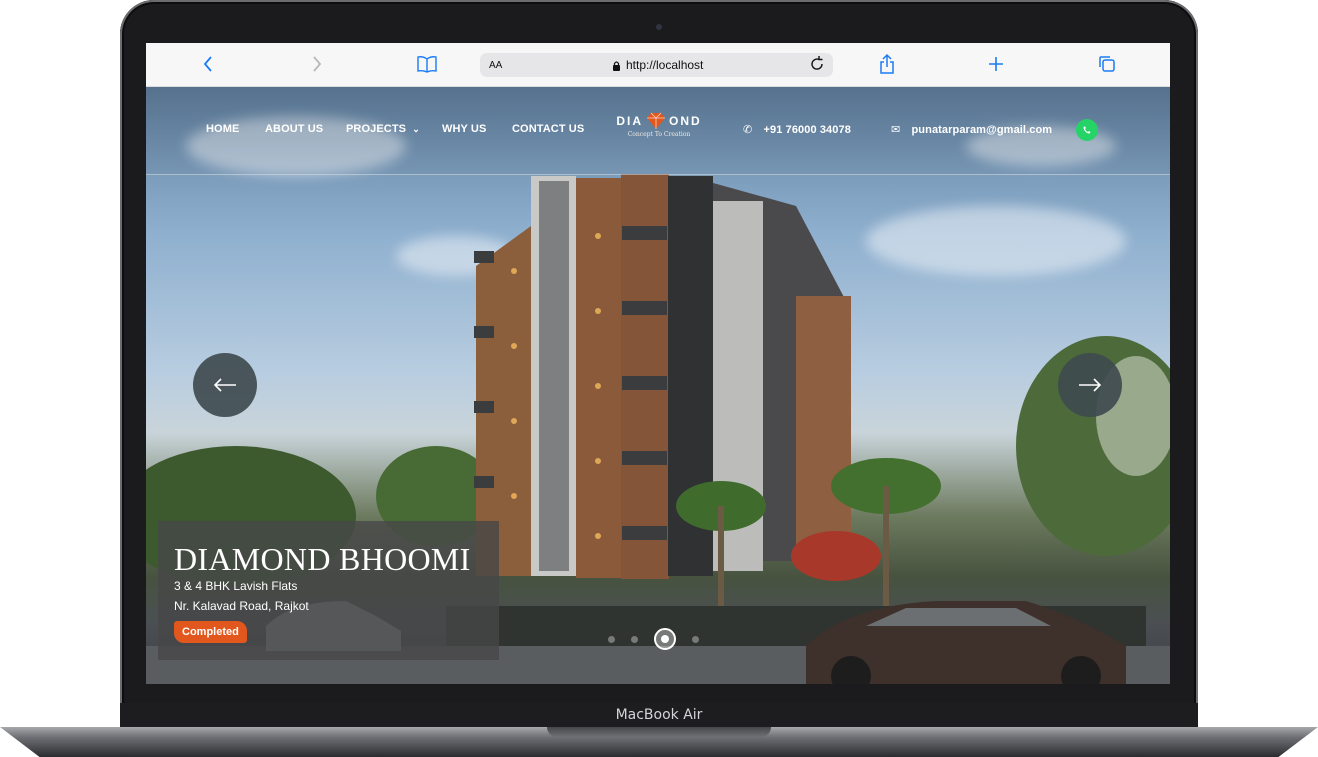 The width and height of the screenshot is (1318, 757). I want to click on url-text: http://localhost, so click(665, 65).